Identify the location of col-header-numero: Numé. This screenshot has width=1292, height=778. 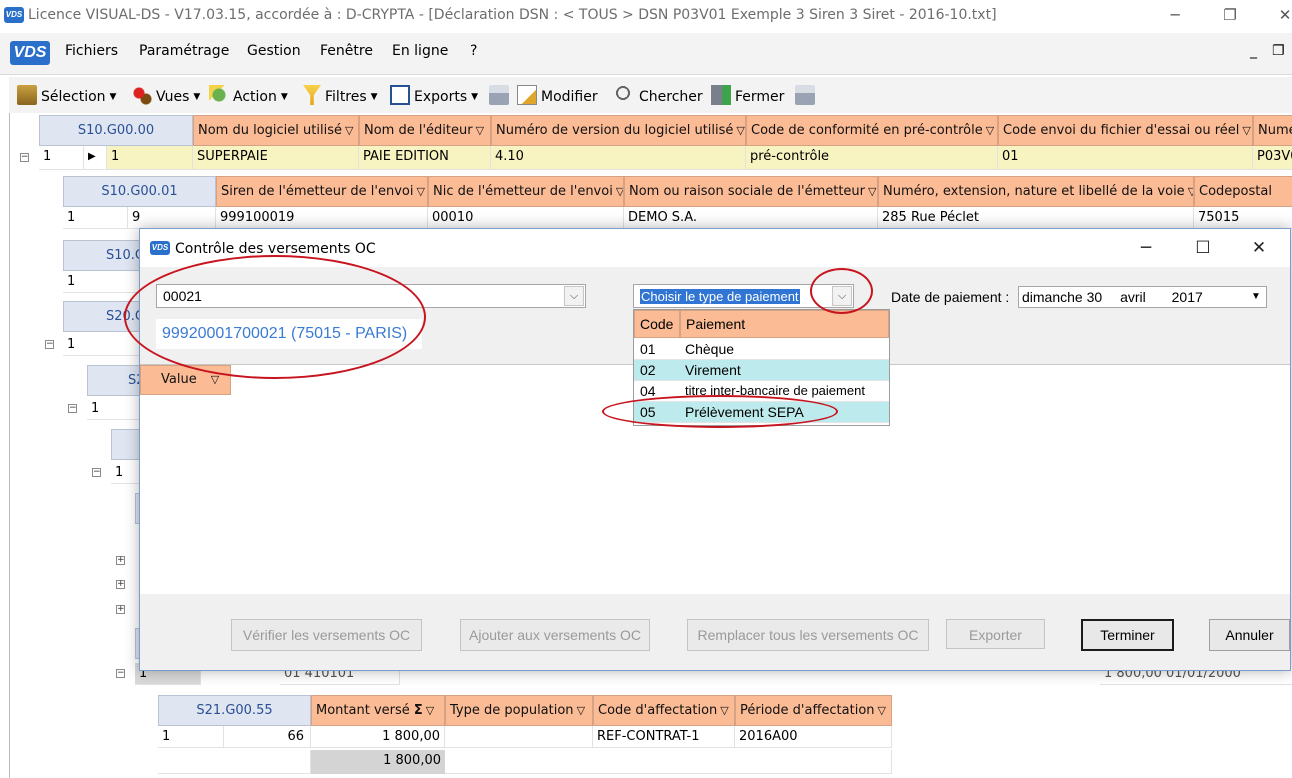
(1272, 130).